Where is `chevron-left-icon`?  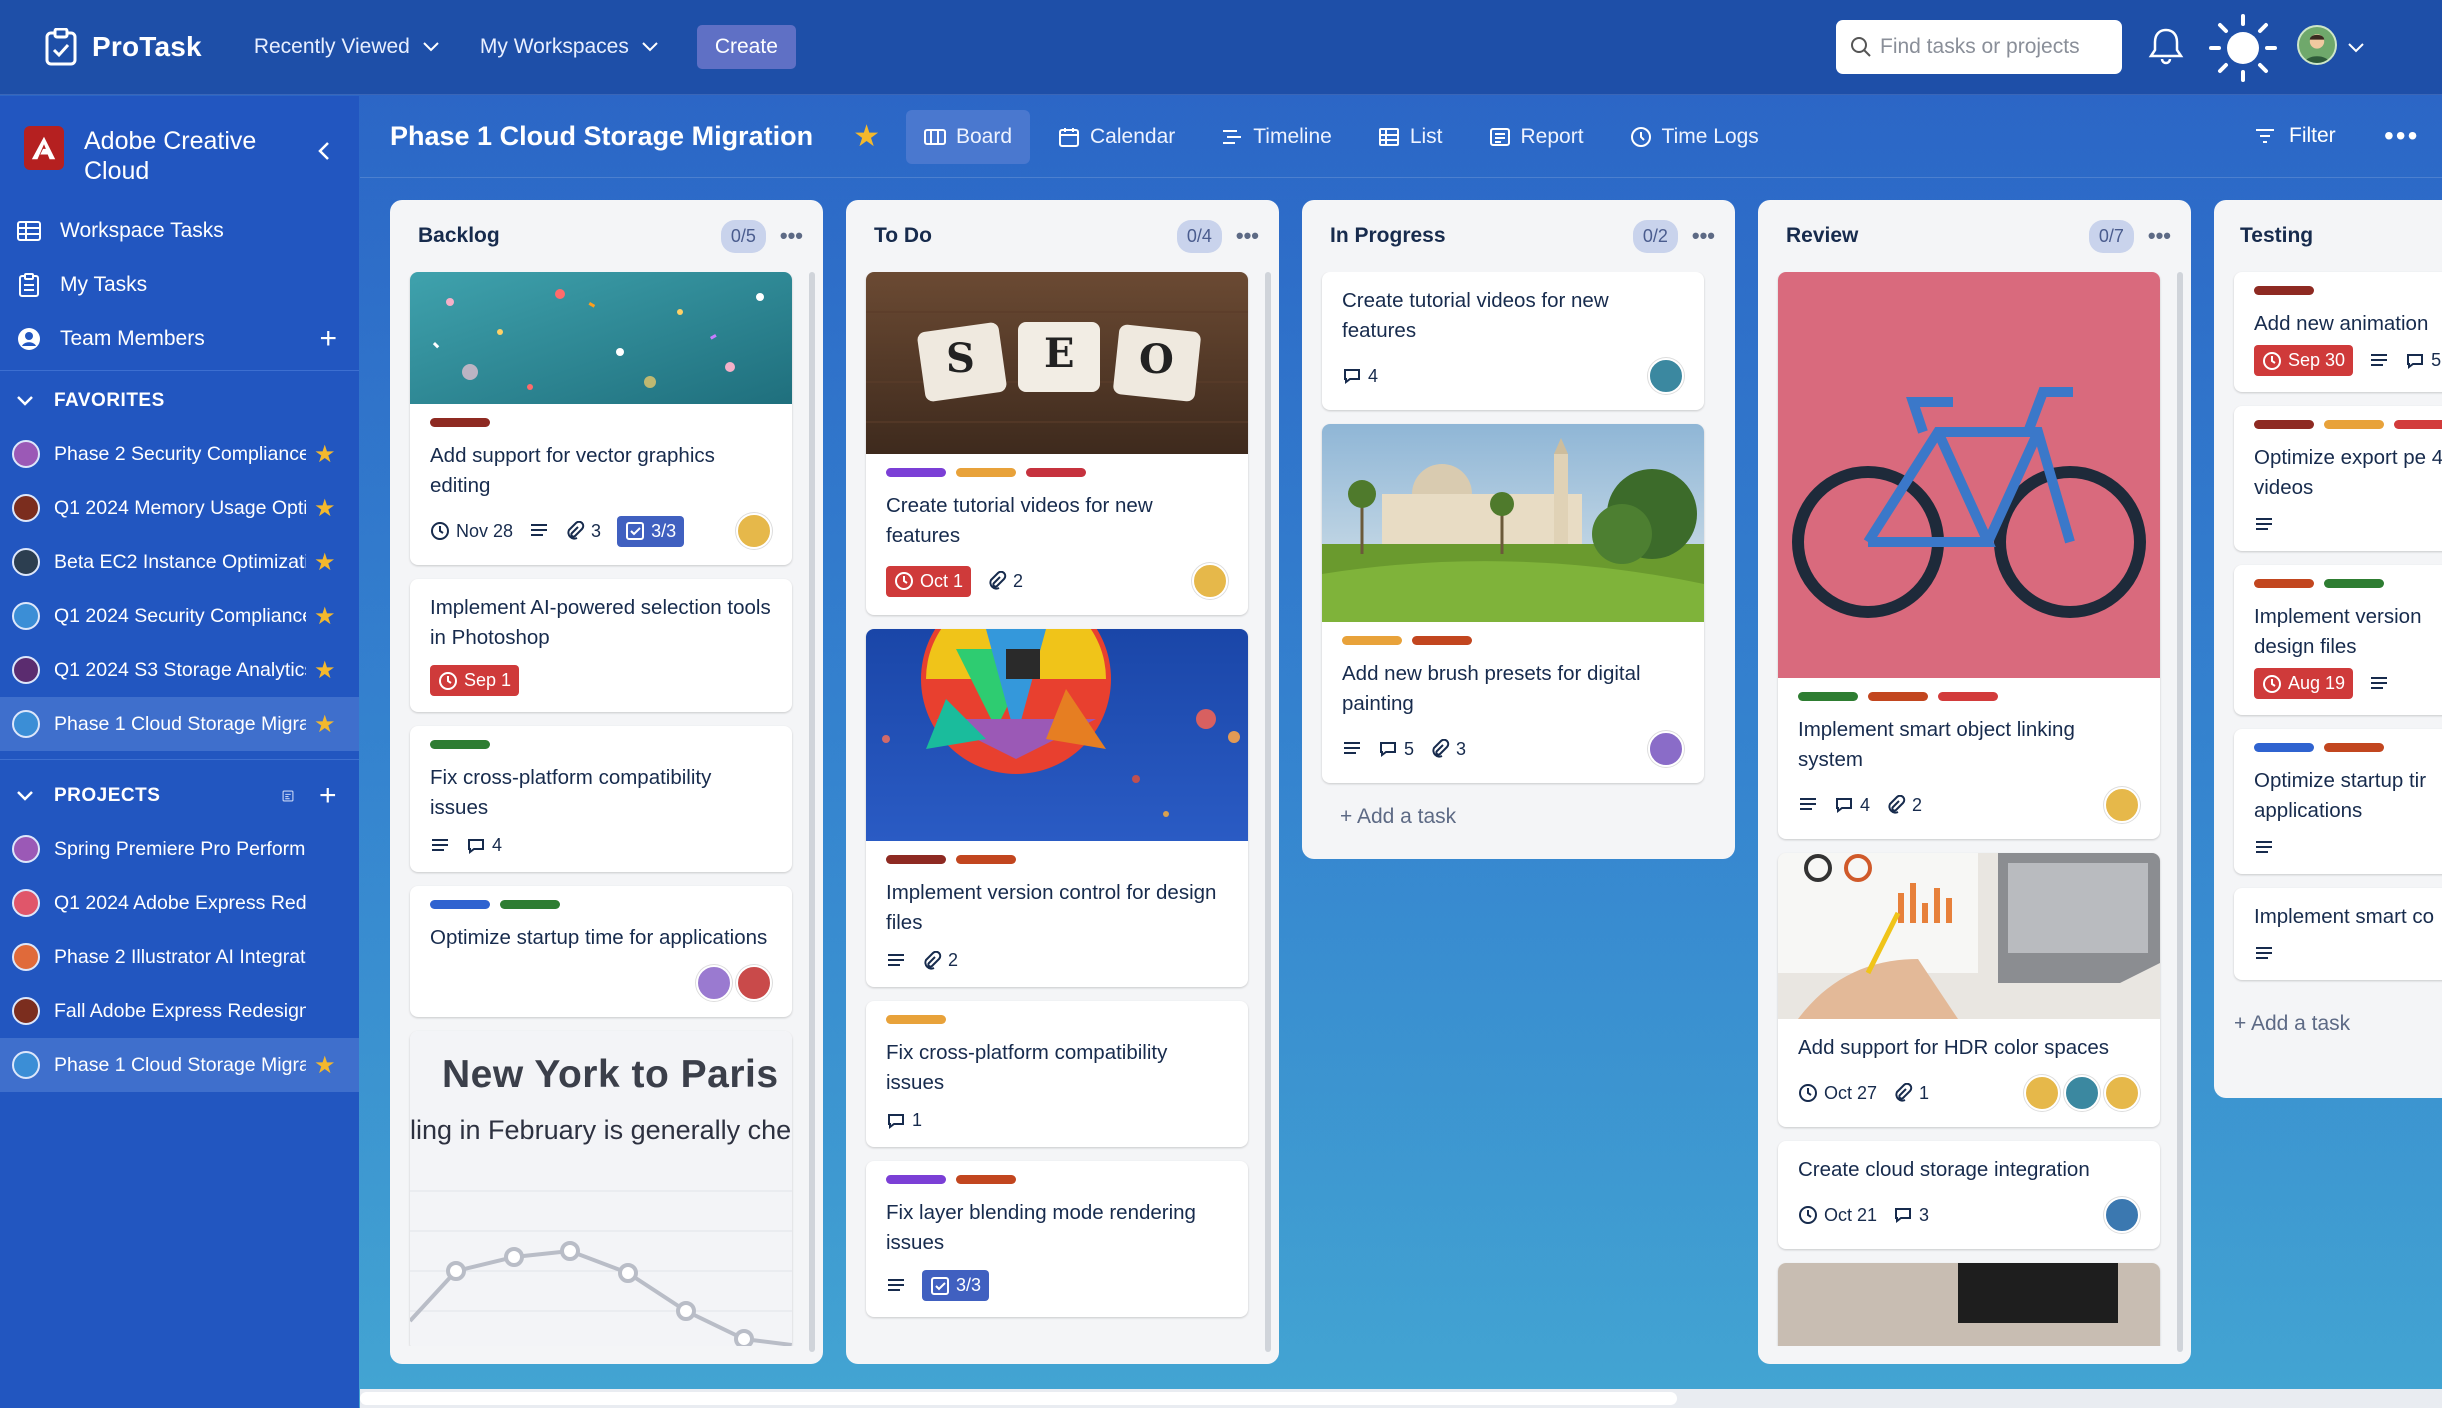
chevron-left-icon is located at coordinates (324, 151).